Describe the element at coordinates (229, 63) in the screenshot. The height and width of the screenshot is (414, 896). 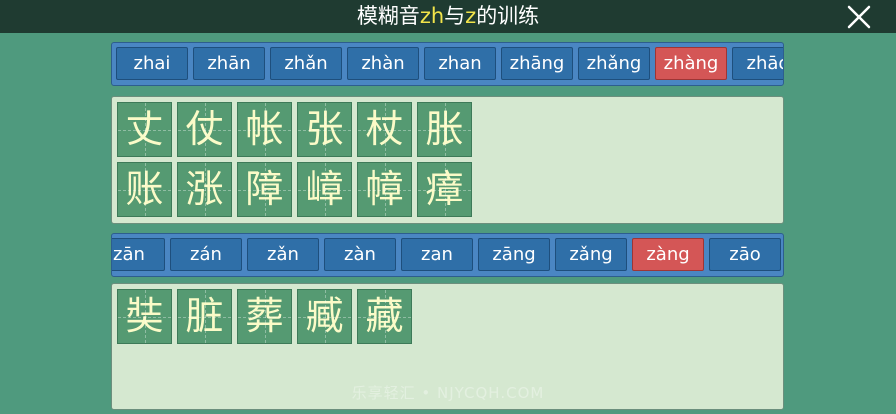
I see `zh-pinyin-button: zhān` at that location.